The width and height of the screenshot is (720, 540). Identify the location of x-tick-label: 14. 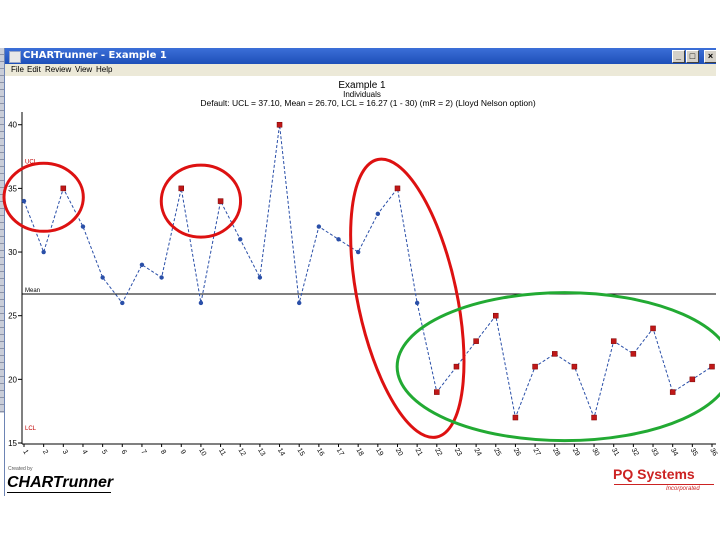
(281, 452).